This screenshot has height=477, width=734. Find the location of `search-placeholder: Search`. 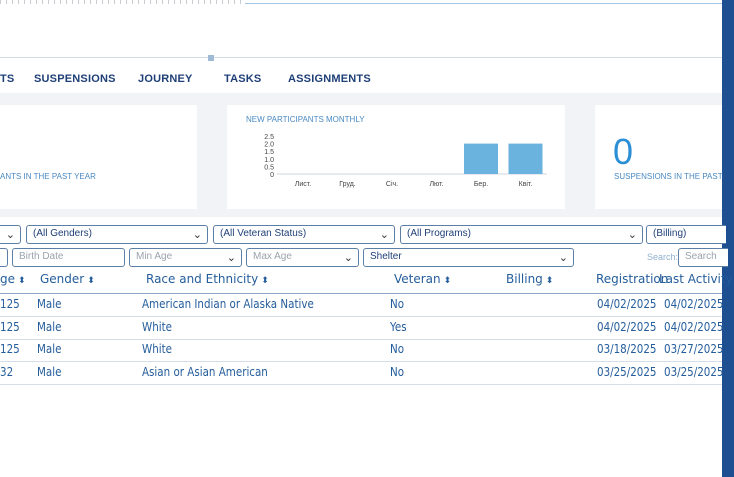

search-placeholder: Search is located at coordinates (701, 256).